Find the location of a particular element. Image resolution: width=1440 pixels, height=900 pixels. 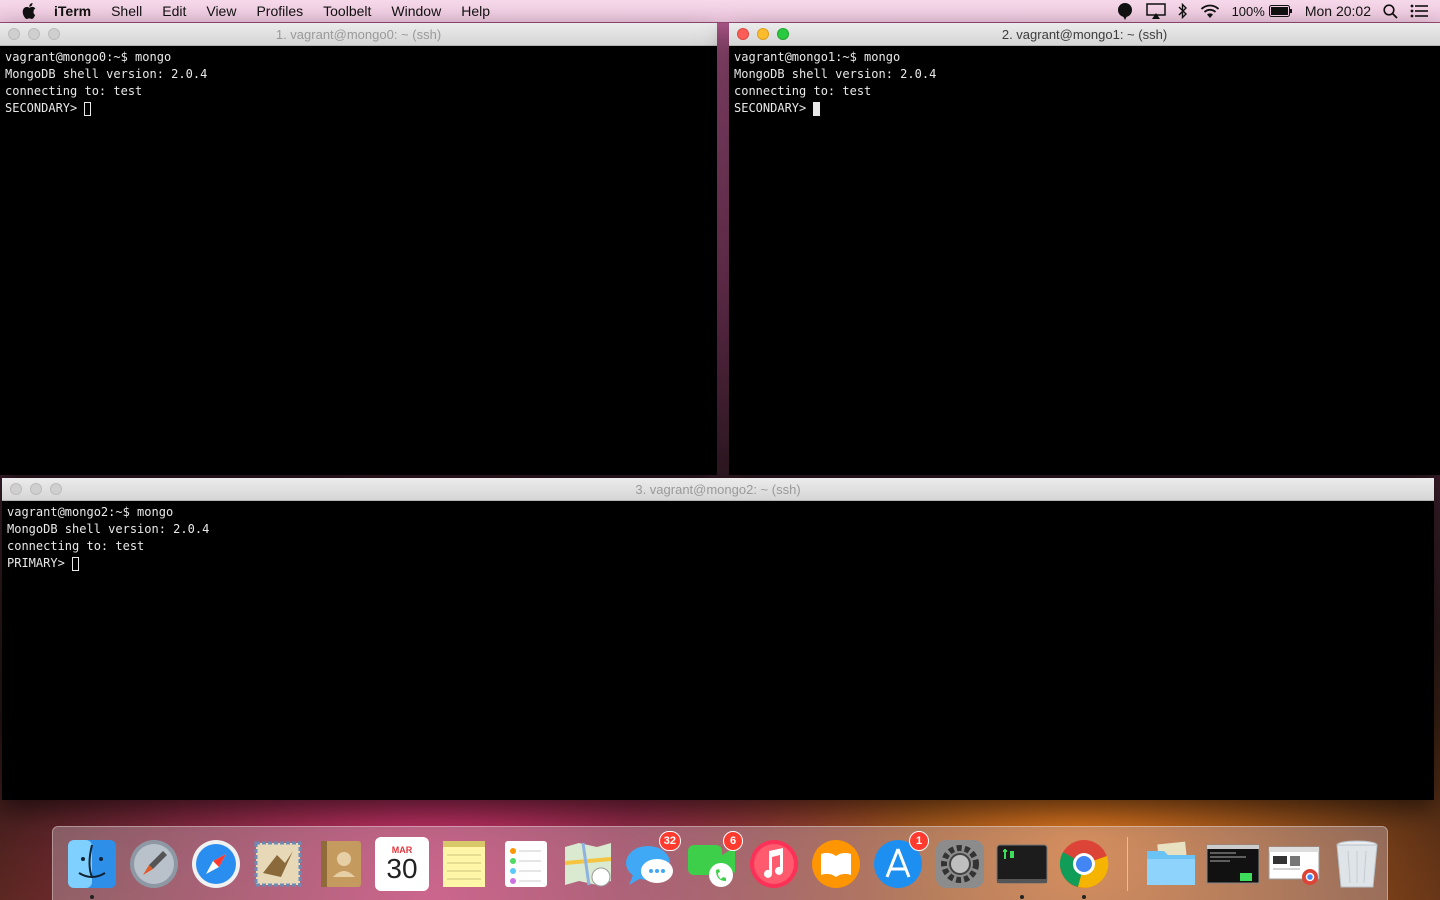

dock-facetime: 6 is located at coordinates (714, 860).